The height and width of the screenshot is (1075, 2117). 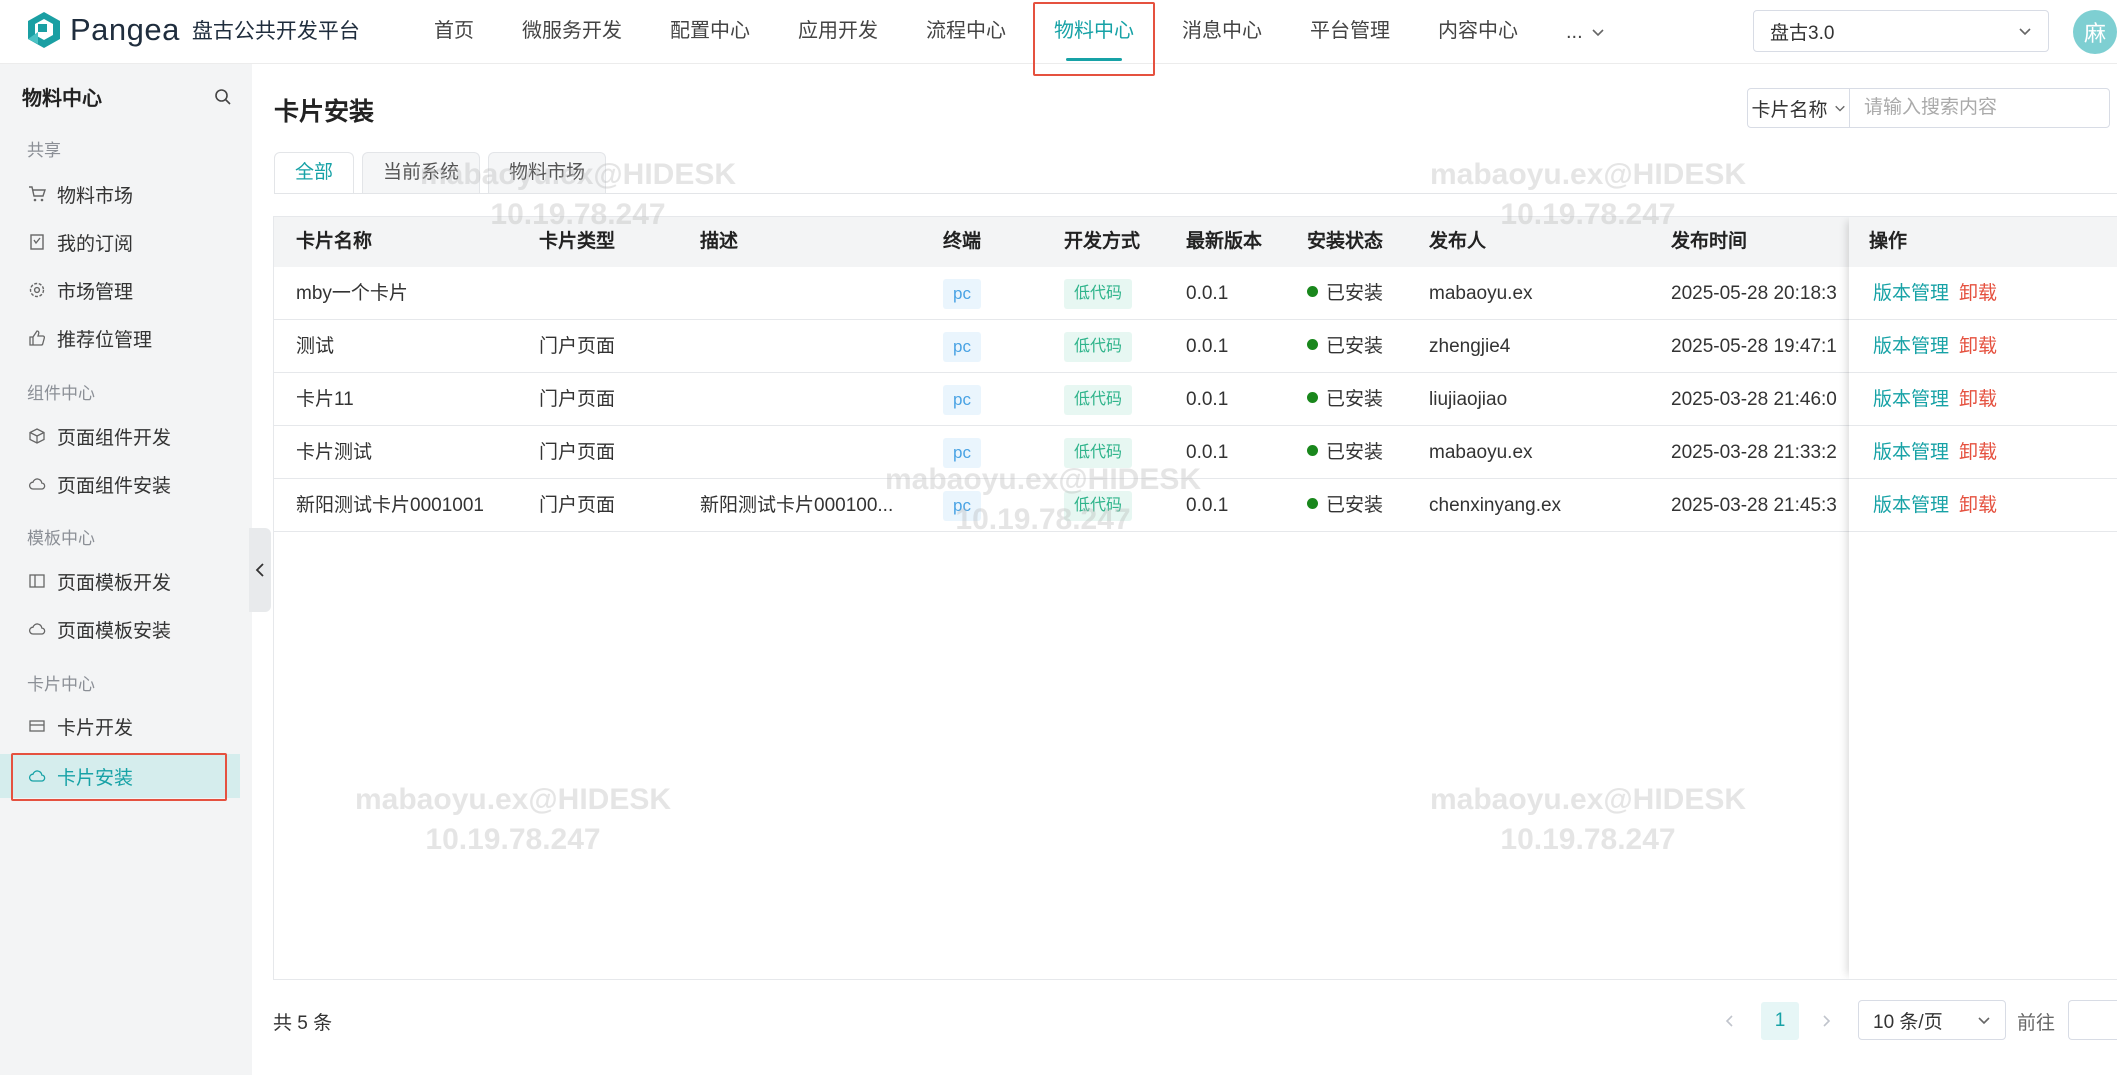 I want to click on sidebar-item-template-dev: 页面模板开发, so click(x=120, y=581).